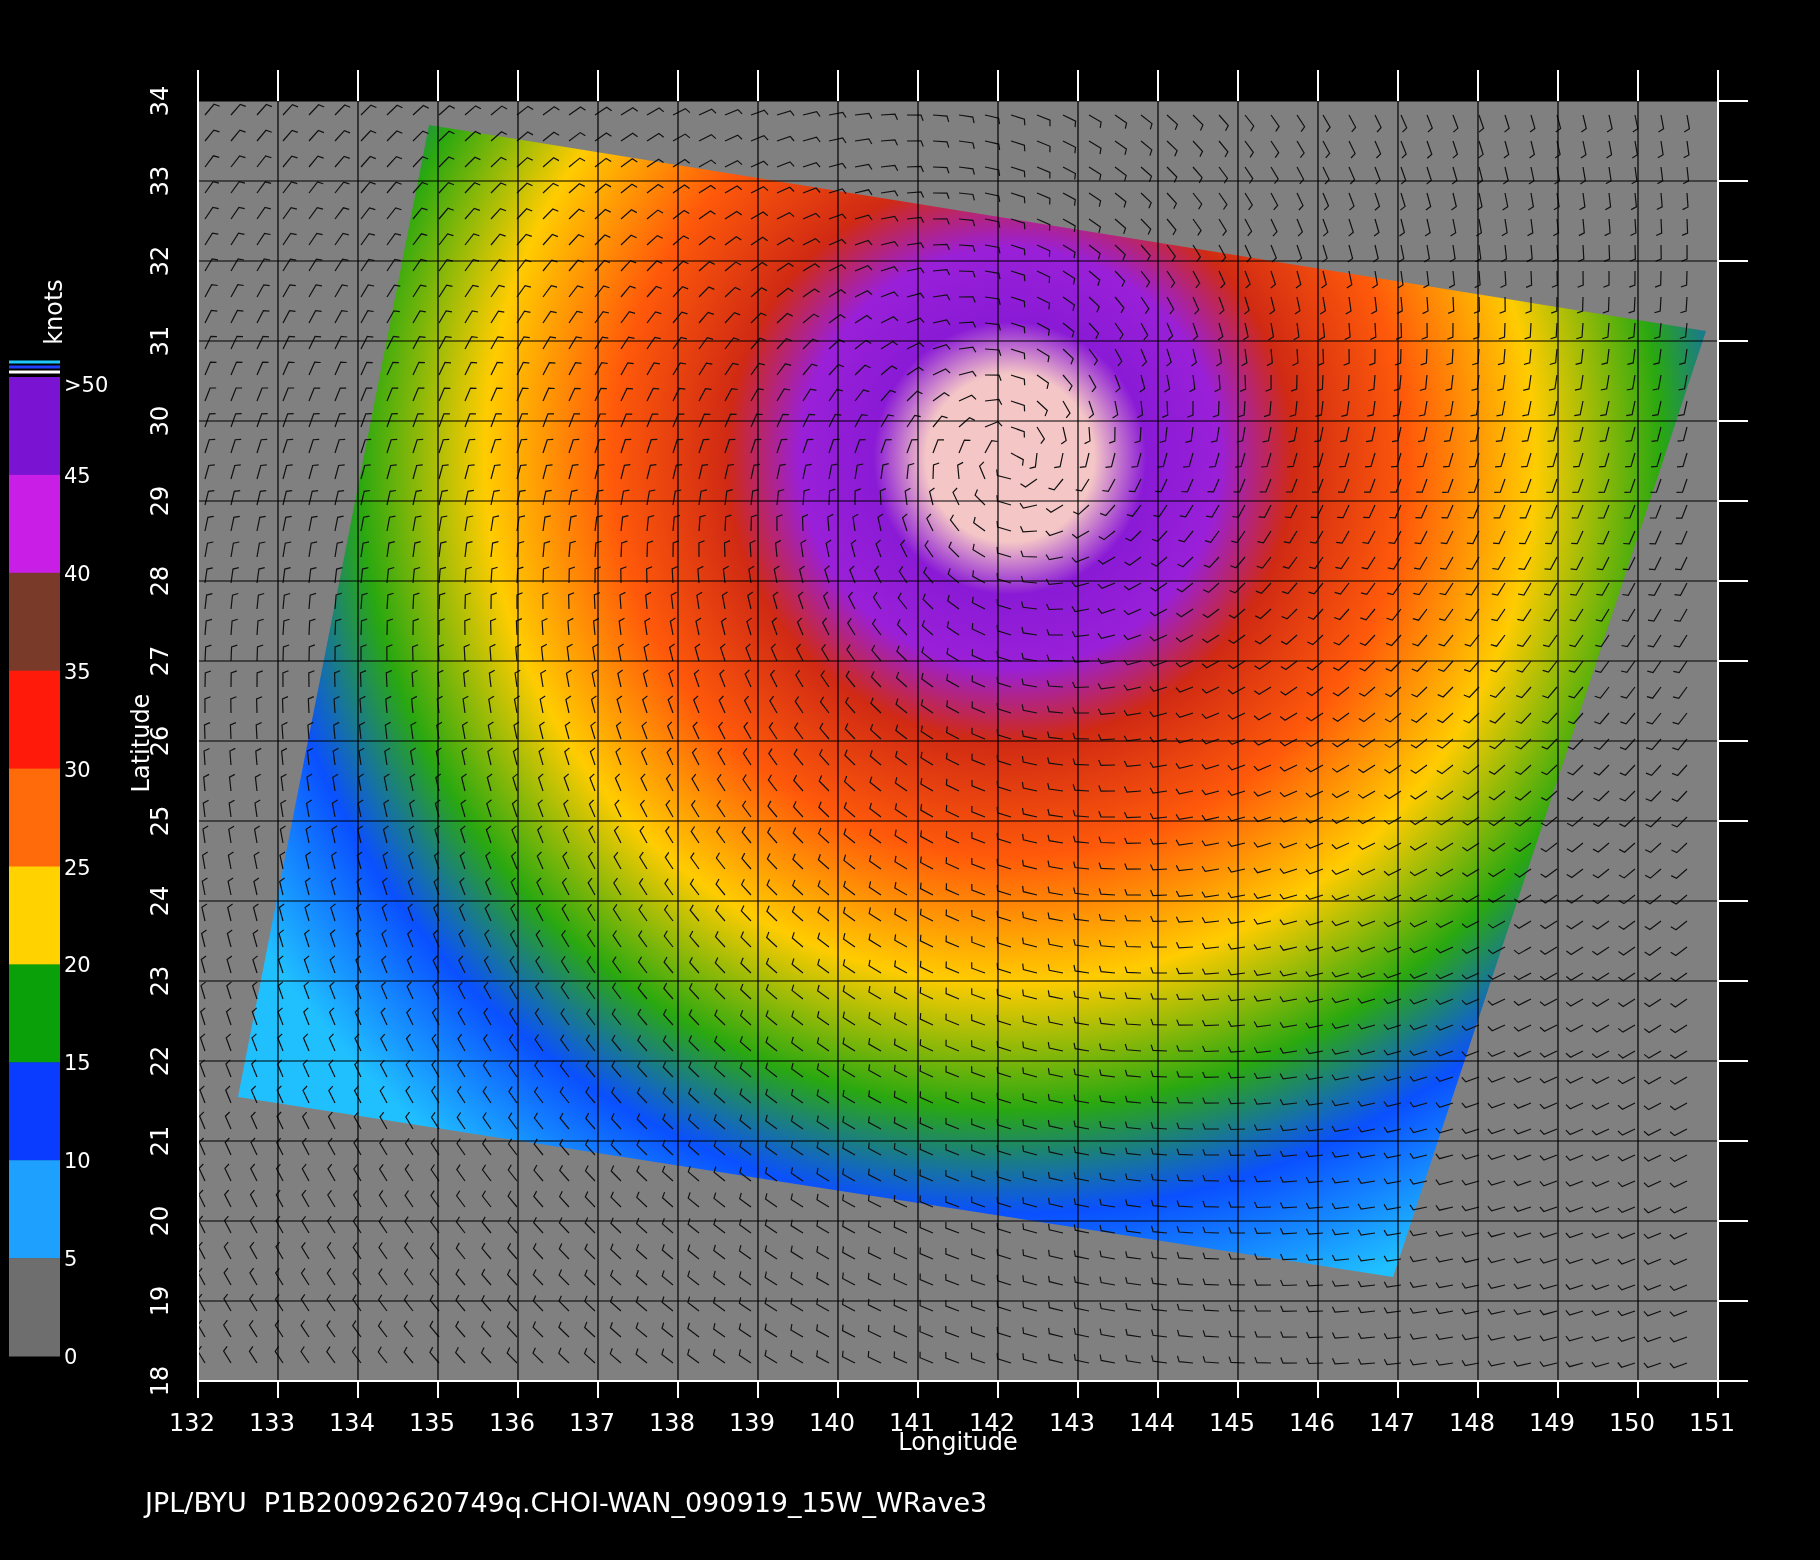 This screenshot has height=1560, width=1820. Describe the element at coordinates (752, 1423) in the screenshot. I see `x-tick-label: 139` at that location.